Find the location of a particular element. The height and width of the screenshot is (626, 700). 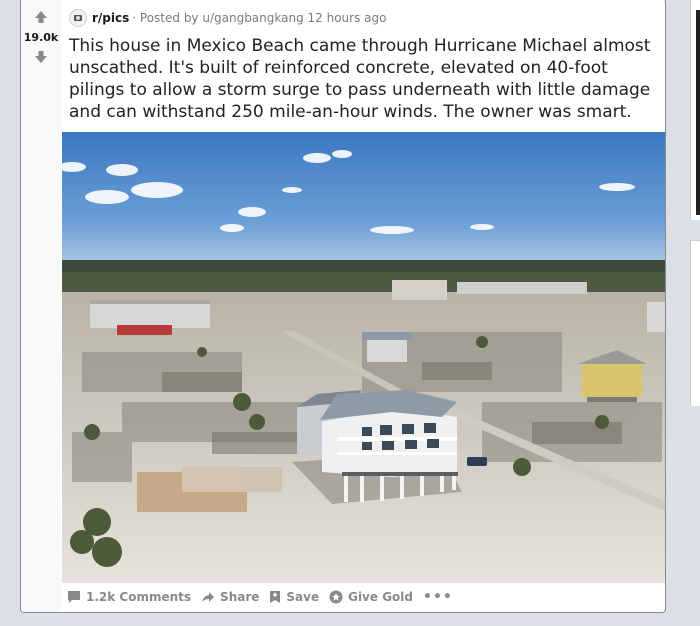

share-button: Share is located at coordinates (230, 597).